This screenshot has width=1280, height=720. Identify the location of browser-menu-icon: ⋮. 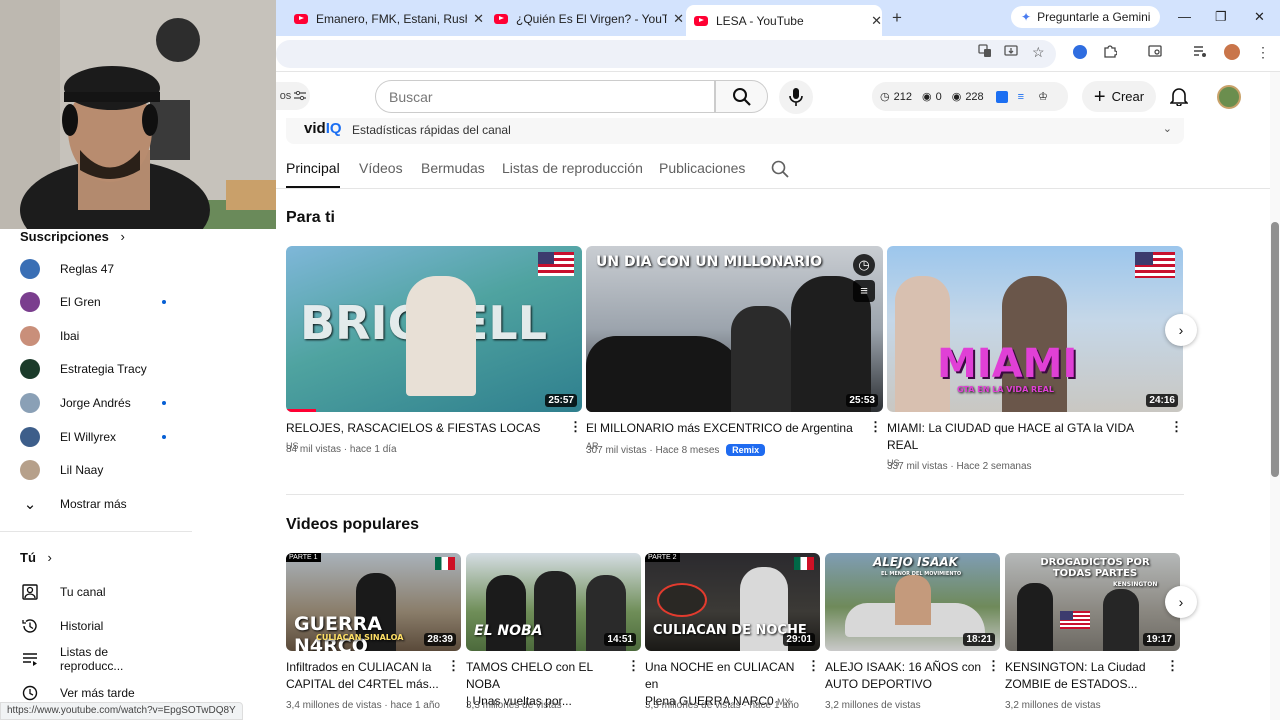
(1263, 52).